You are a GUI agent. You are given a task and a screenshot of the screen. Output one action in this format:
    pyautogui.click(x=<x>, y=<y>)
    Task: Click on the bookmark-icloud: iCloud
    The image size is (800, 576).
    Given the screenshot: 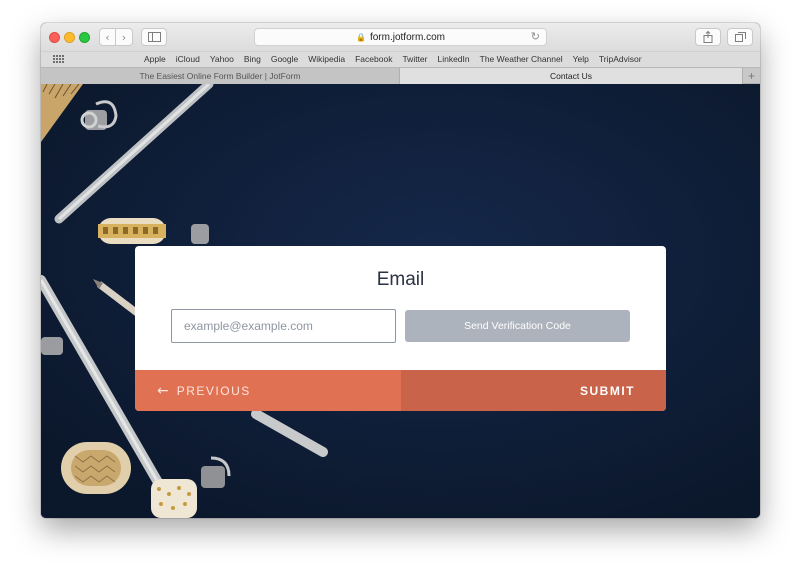 What is the action you would take?
    pyautogui.click(x=188, y=59)
    